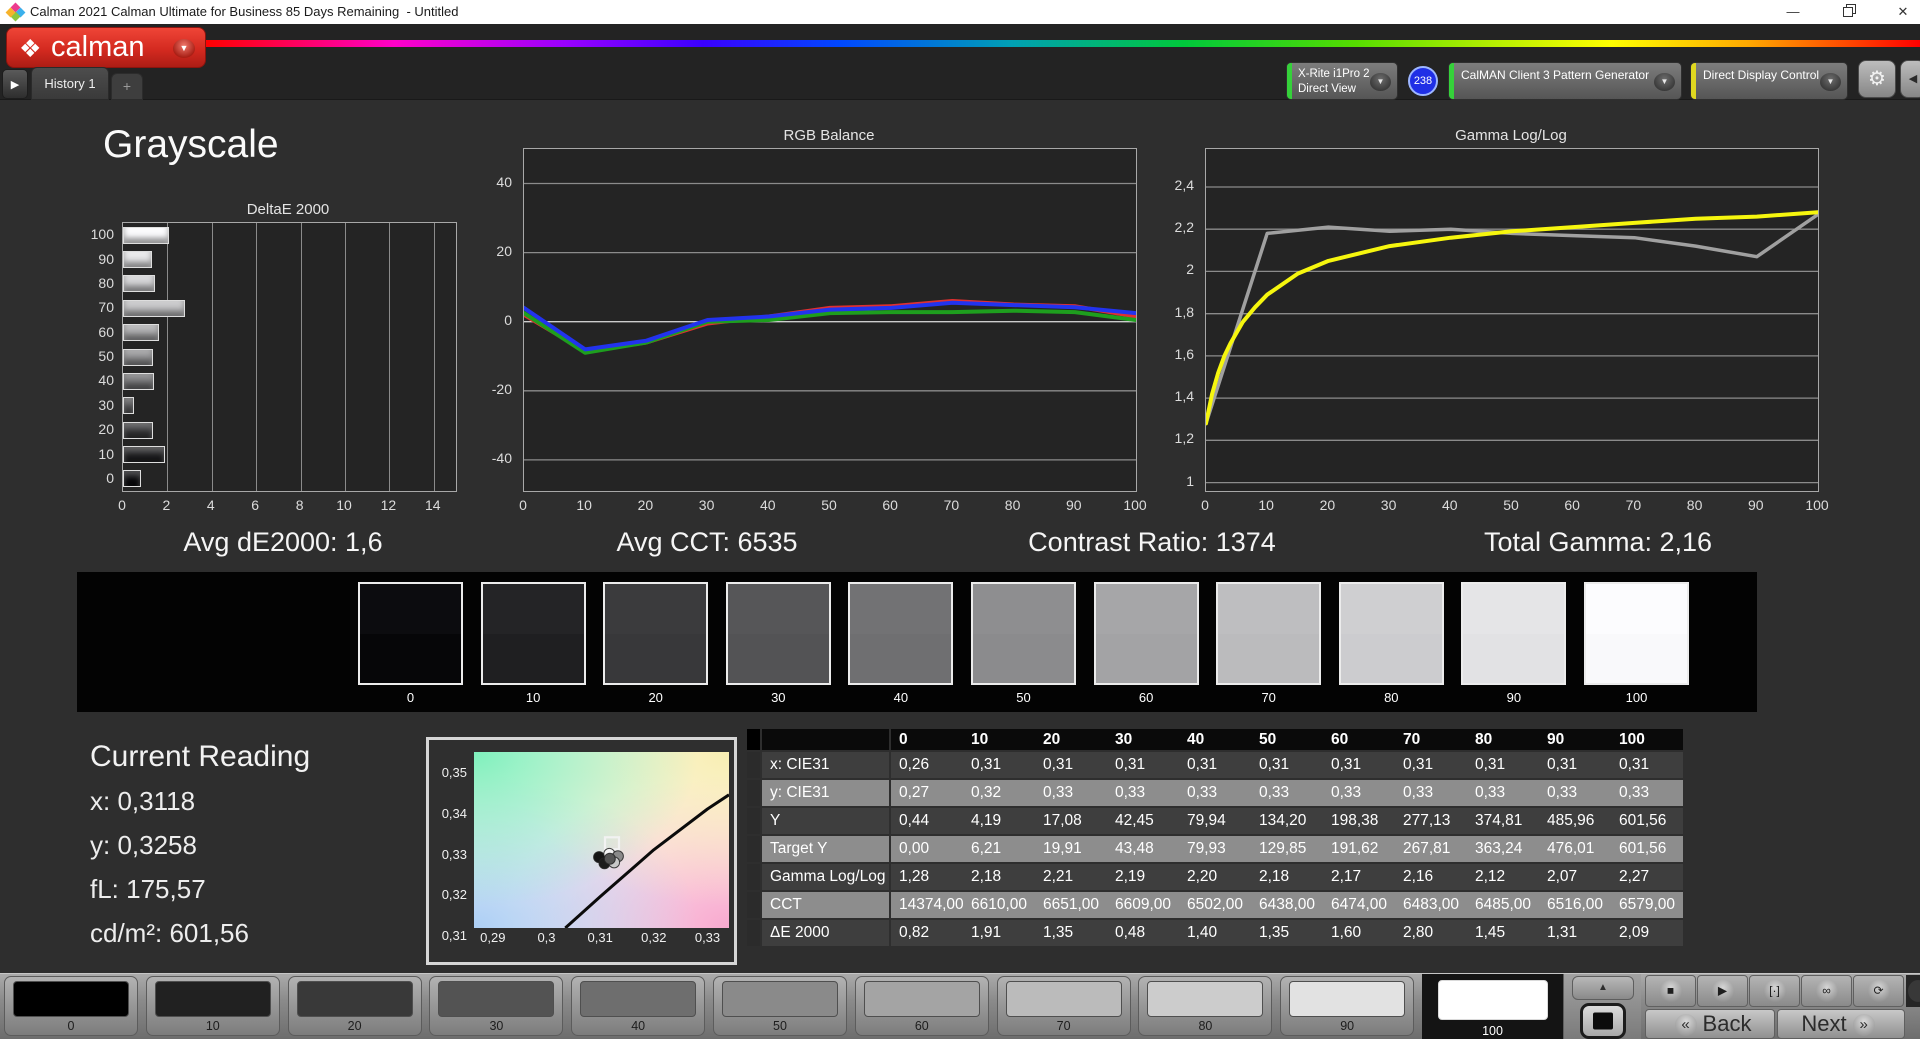 Image resolution: width=1920 pixels, height=1039 pixels. Describe the element at coordinates (1388, 505) in the screenshot. I see `axis-tick-label: 30` at that location.